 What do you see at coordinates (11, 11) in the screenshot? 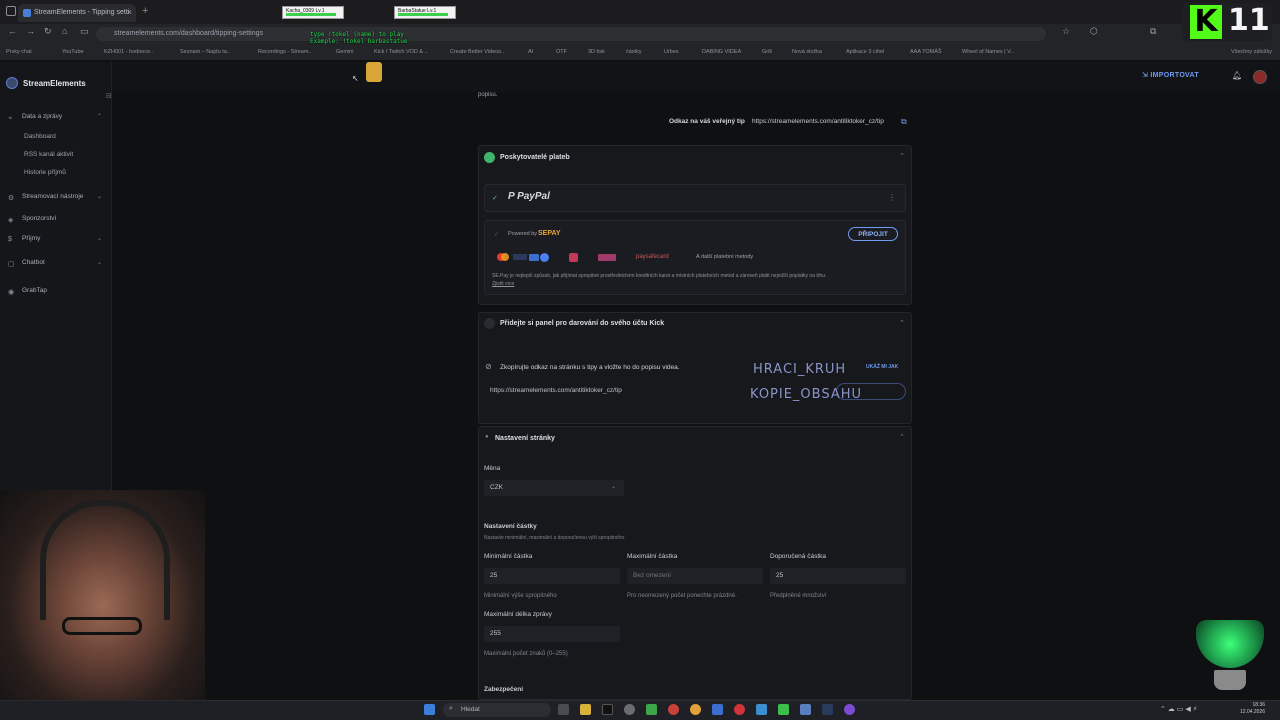
I see `window-menu-icon` at bounding box center [11, 11].